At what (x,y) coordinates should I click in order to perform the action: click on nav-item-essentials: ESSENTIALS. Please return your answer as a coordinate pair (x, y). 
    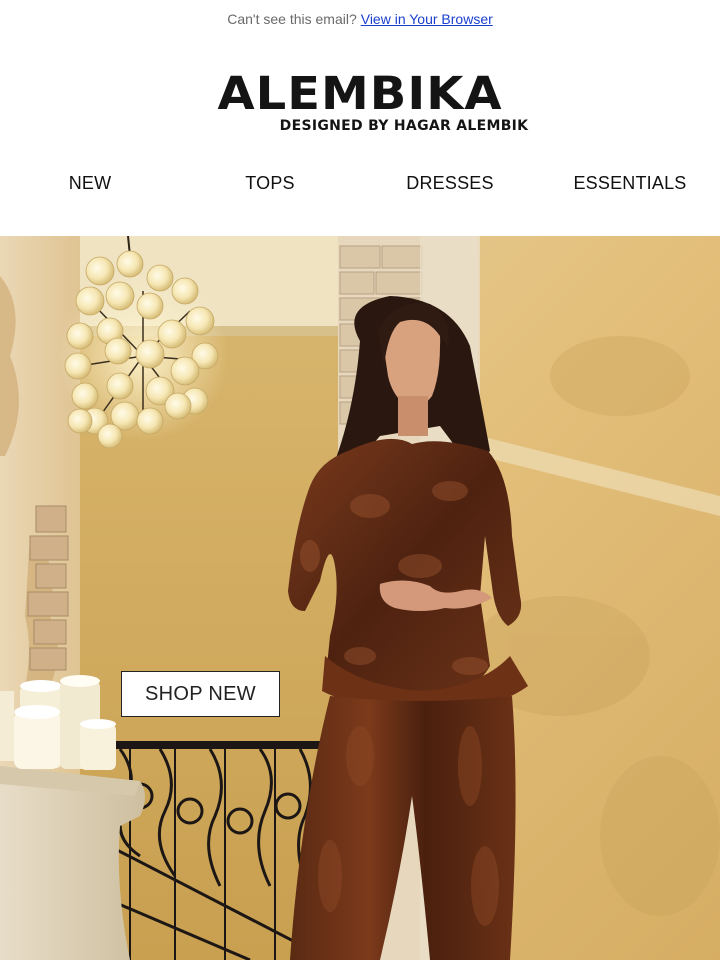
    Looking at the image, I should click on (630, 183).